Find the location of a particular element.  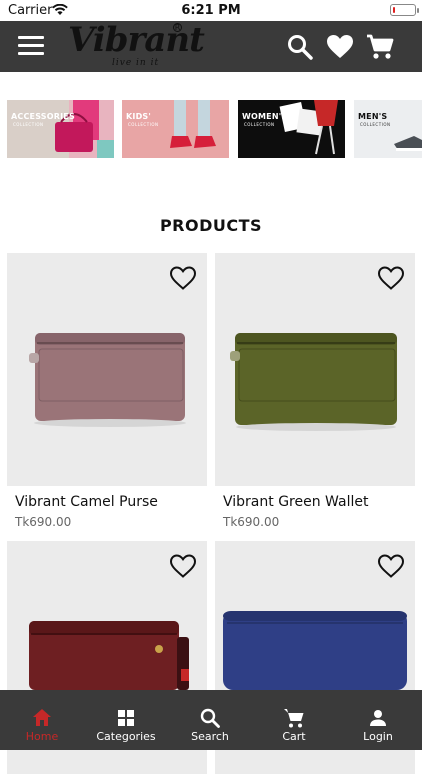

collection-card-accessories: ACCESSORIES COLLECTION is located at coordinates (60, 129).